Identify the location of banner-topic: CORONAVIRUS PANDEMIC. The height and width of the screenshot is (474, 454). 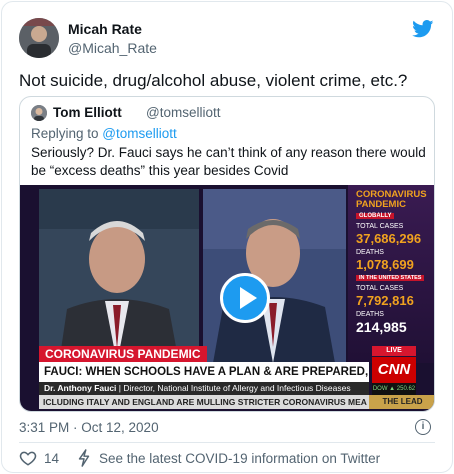
(123, 354).